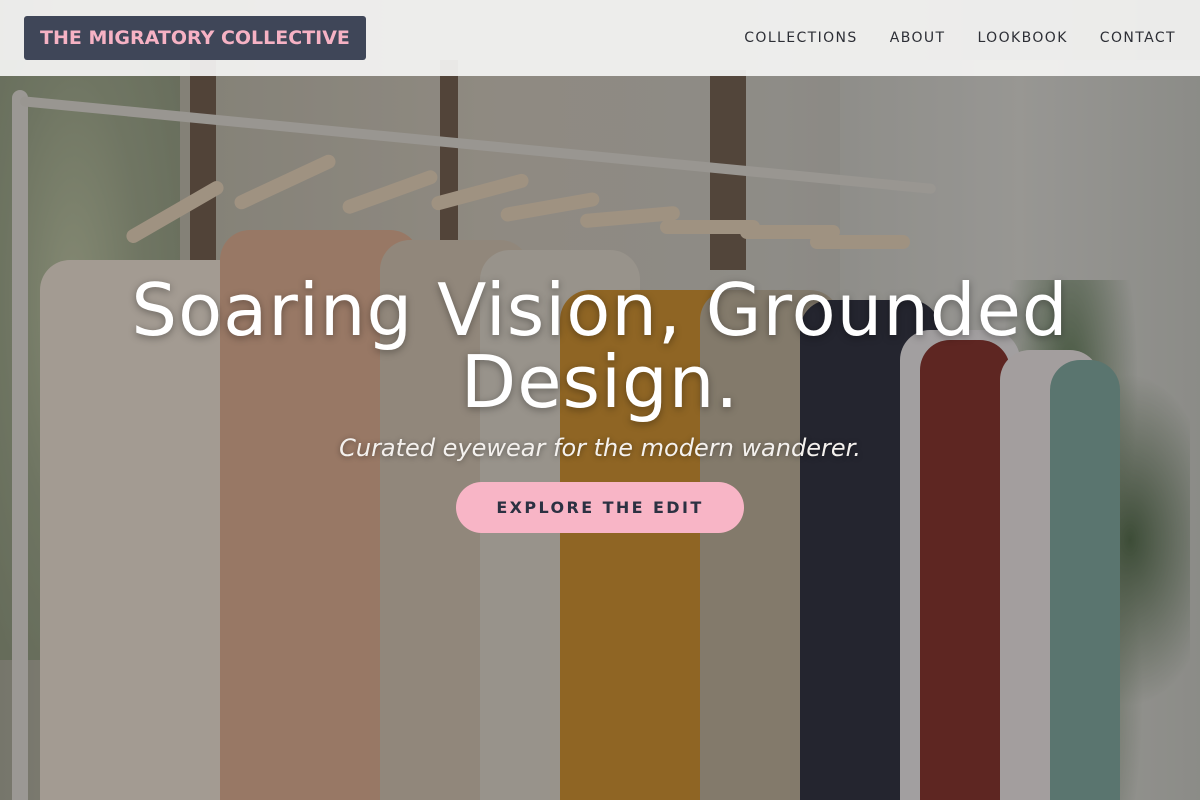  I want to click on nav-link-contact: CONTACT, so click(1138, 38).